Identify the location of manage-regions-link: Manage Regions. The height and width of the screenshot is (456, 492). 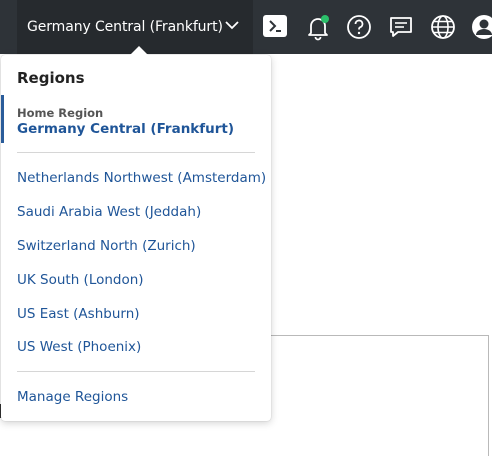
(72, 397).